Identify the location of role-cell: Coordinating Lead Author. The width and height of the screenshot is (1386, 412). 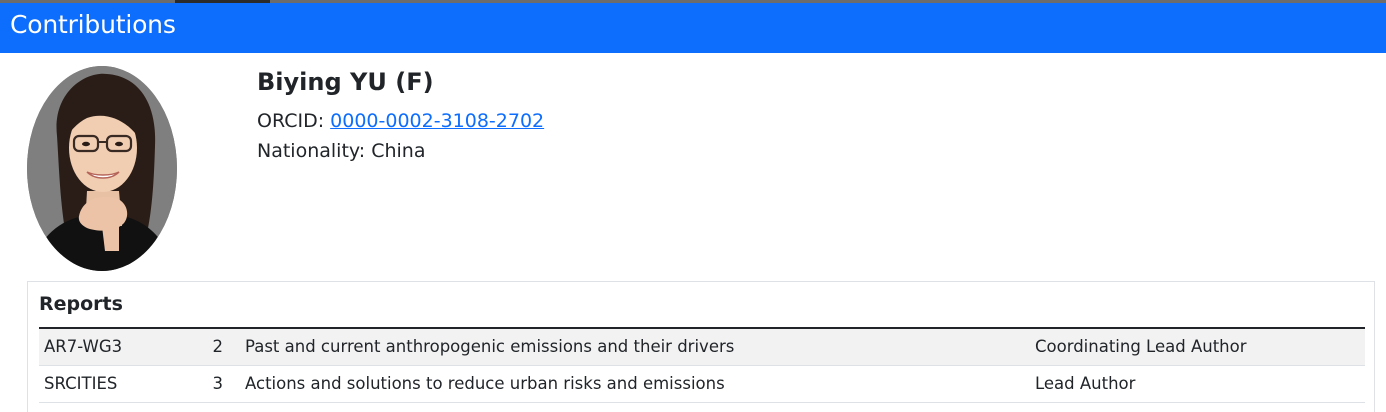
(1141, 347).